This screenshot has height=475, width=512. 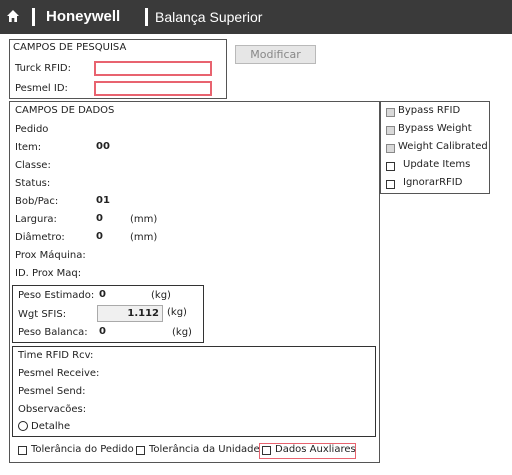 I want to click on tolerancia-pedido-checkbox, so click(x=22, y=450).